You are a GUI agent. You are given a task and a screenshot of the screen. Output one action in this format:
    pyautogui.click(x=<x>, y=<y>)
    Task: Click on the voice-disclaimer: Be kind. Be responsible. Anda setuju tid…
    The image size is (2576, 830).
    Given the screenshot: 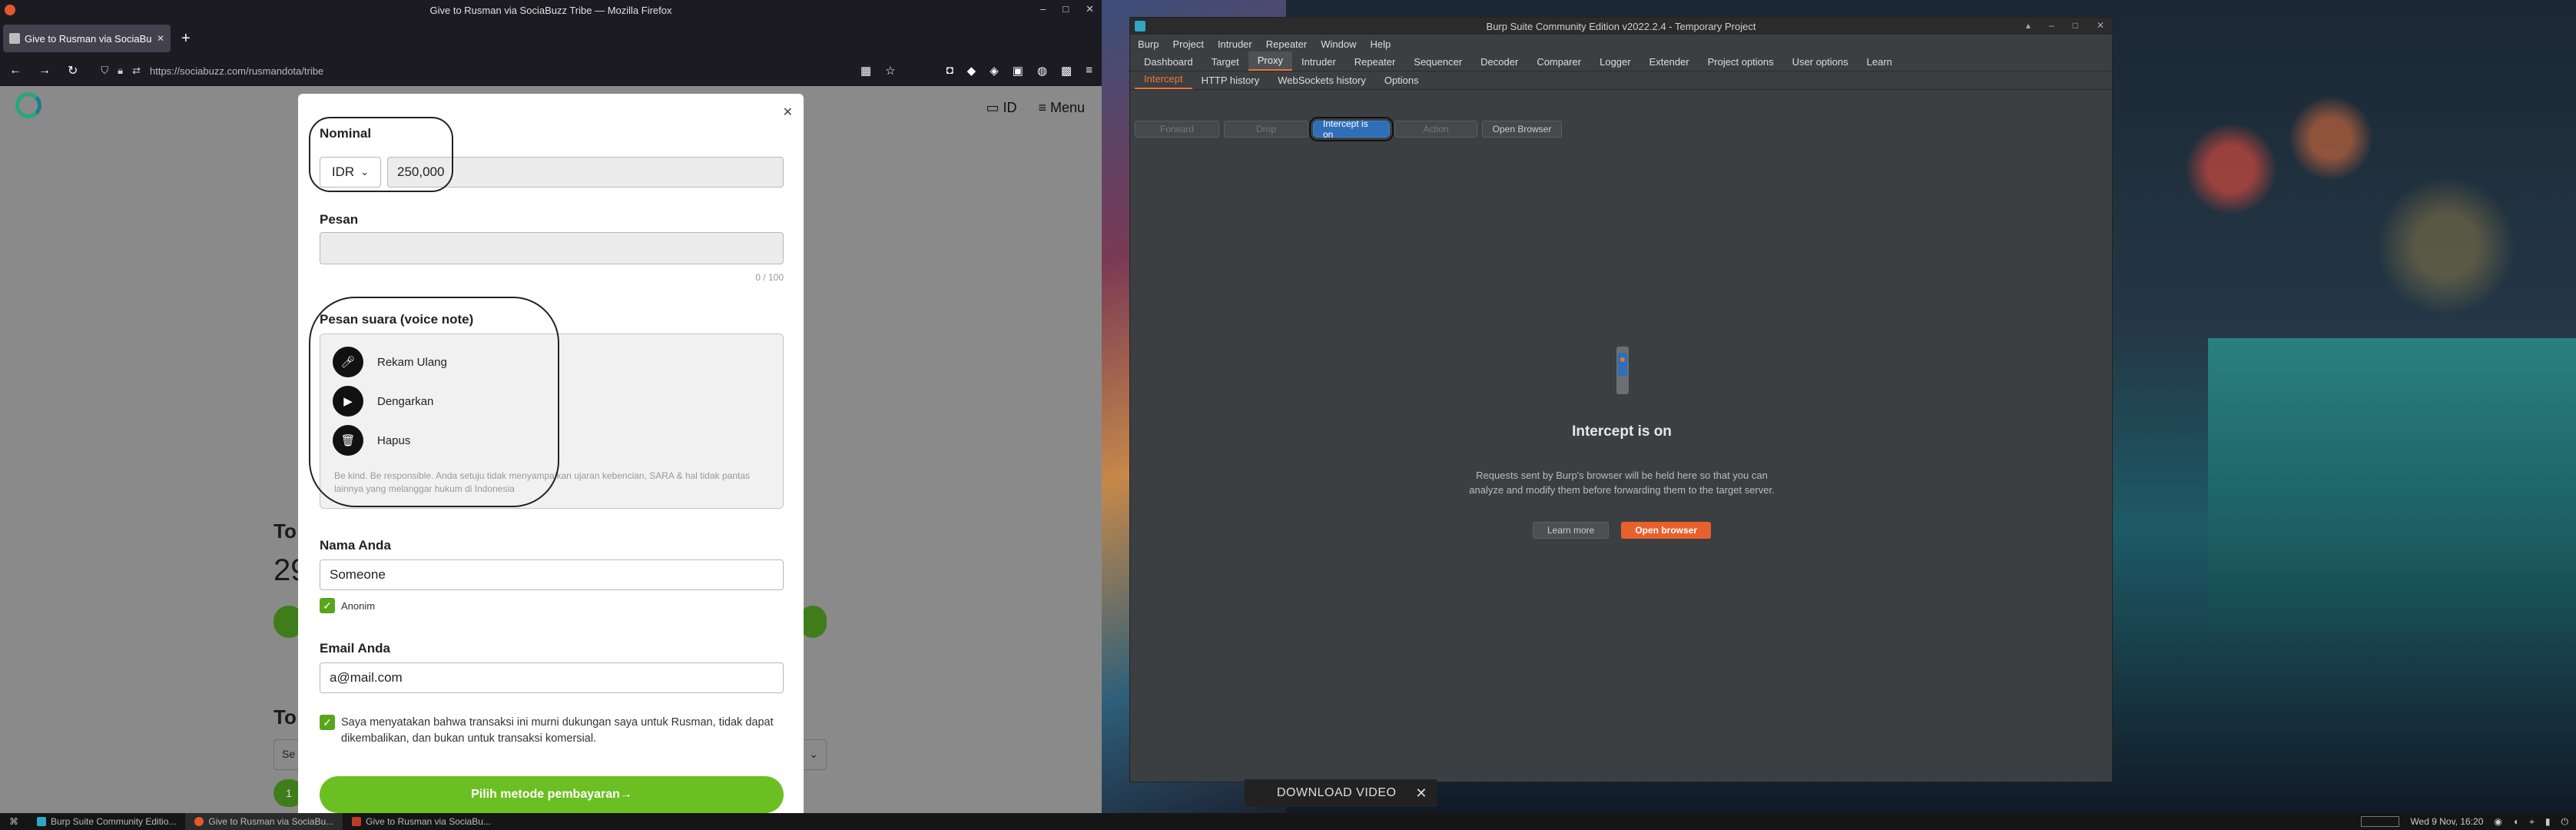 What is the action you would take?
    pyautogui.click(x=542, y=482)
    